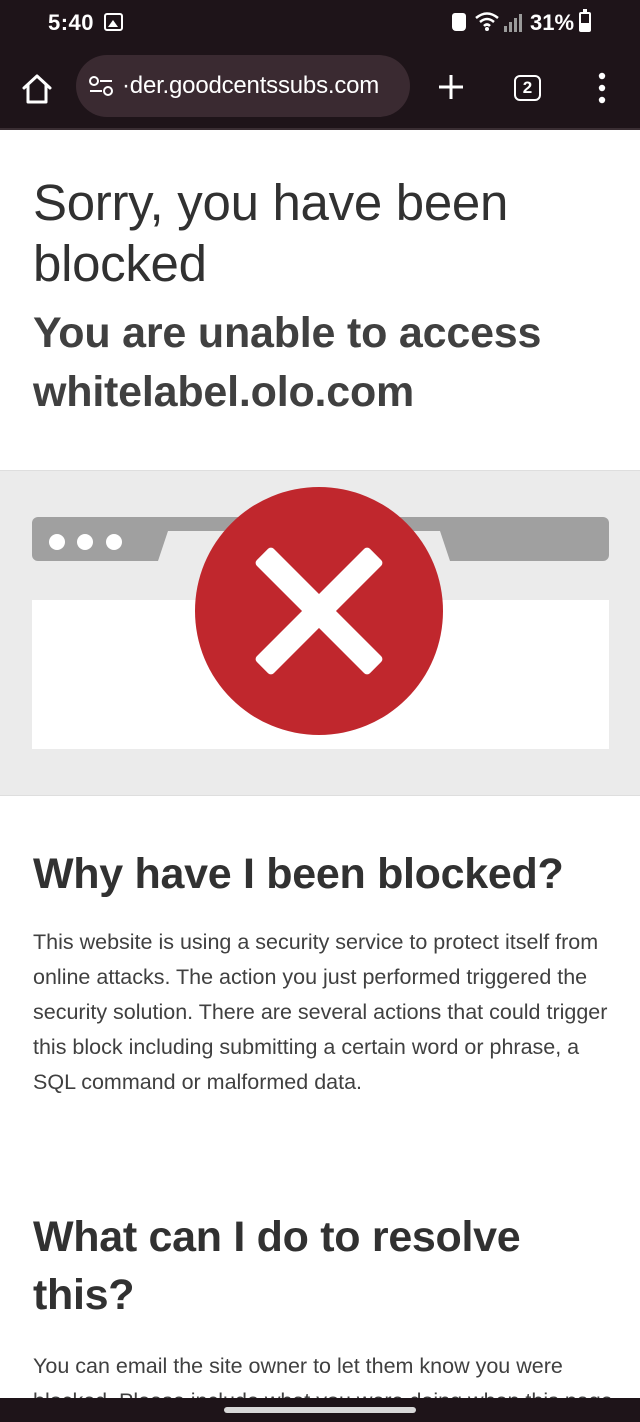 The image size is (640, 1422). What do you see at coordinates (487, 21) in the screenshot?
I see `wifi-icon` at bounding box center [487, 21].